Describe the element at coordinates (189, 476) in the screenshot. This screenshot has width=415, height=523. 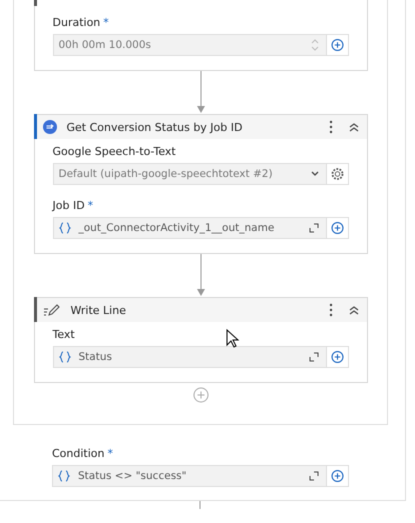
I see `expression-field: Status <> "success"` at that location.